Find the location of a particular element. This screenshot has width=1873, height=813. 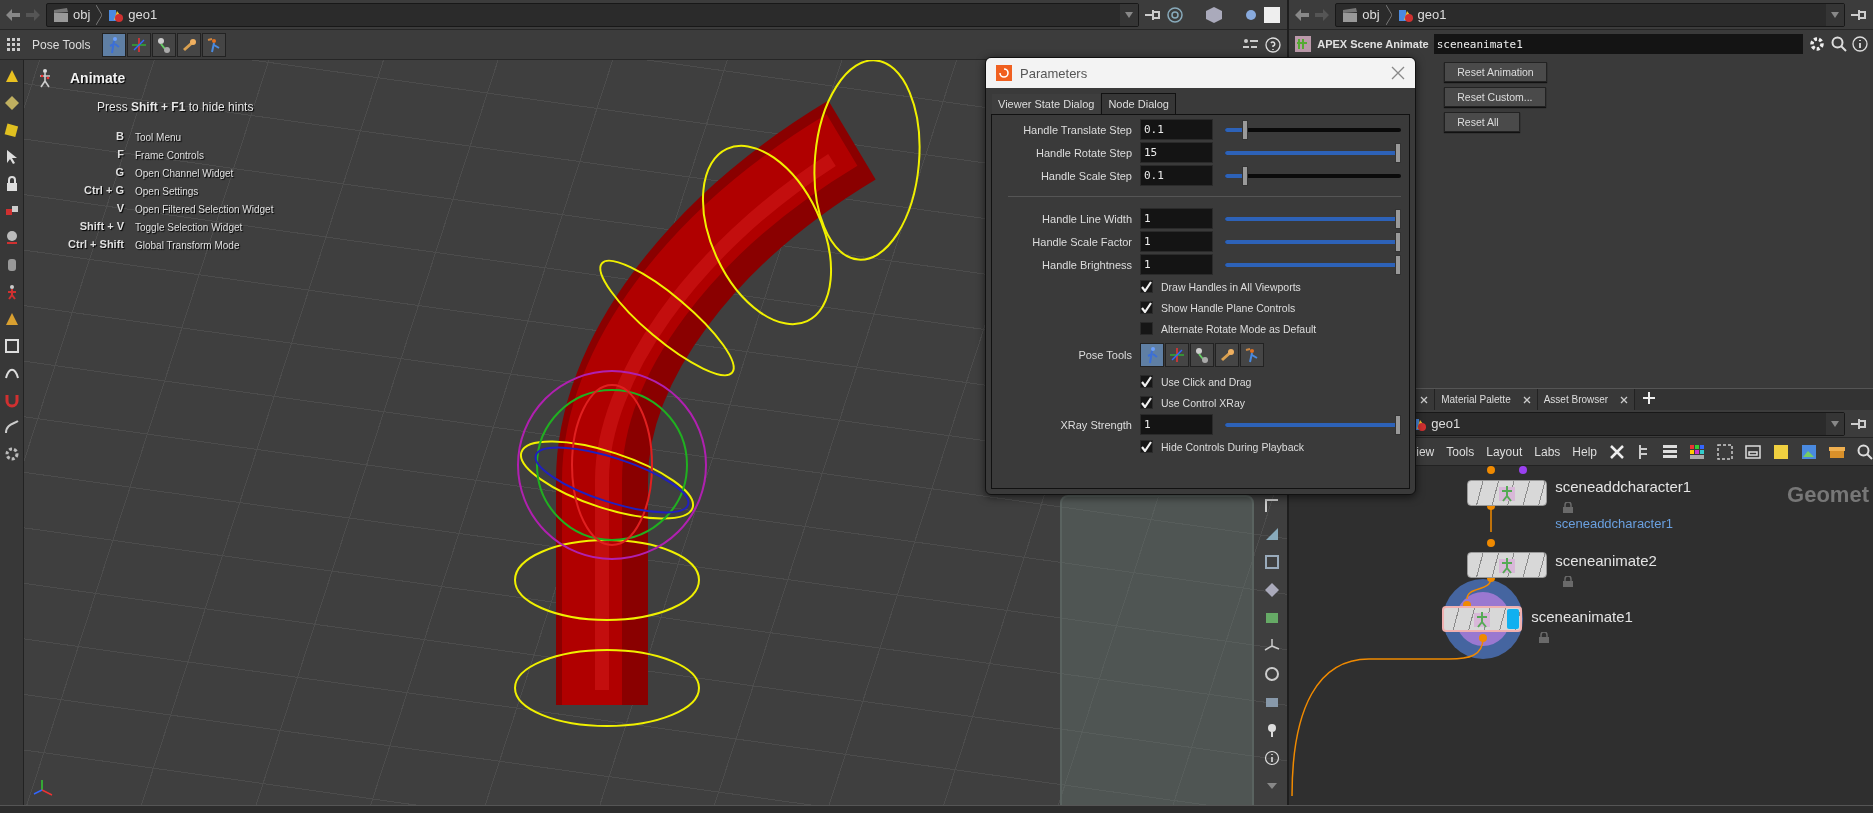

menu-item: iew is located at coordinates (1425, 451).